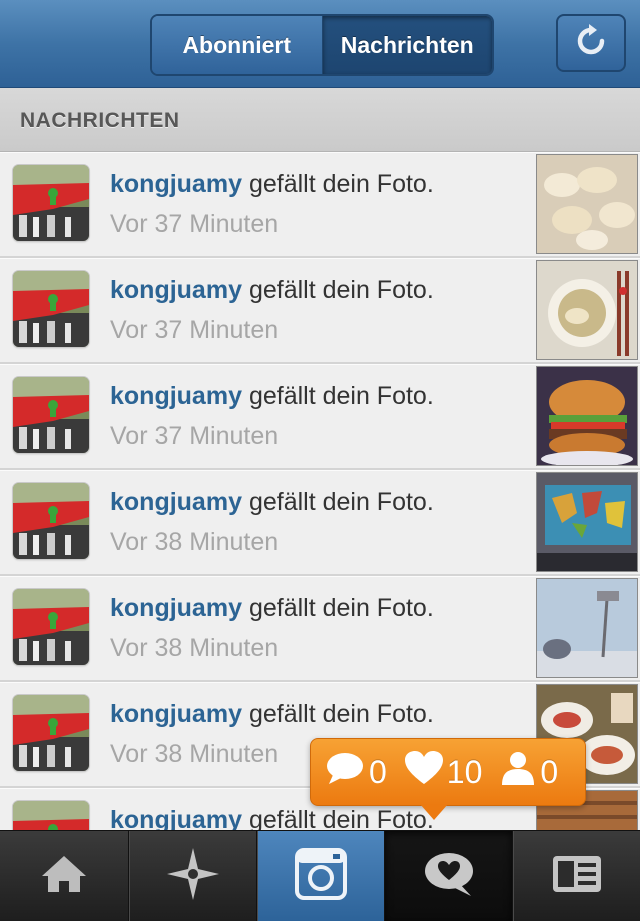 The width and height of the screenshot is (640, 921). What do you see at coordinates (347, 772) in the screenshot?
I see `comment-icon` at bounding box center [347, 772].